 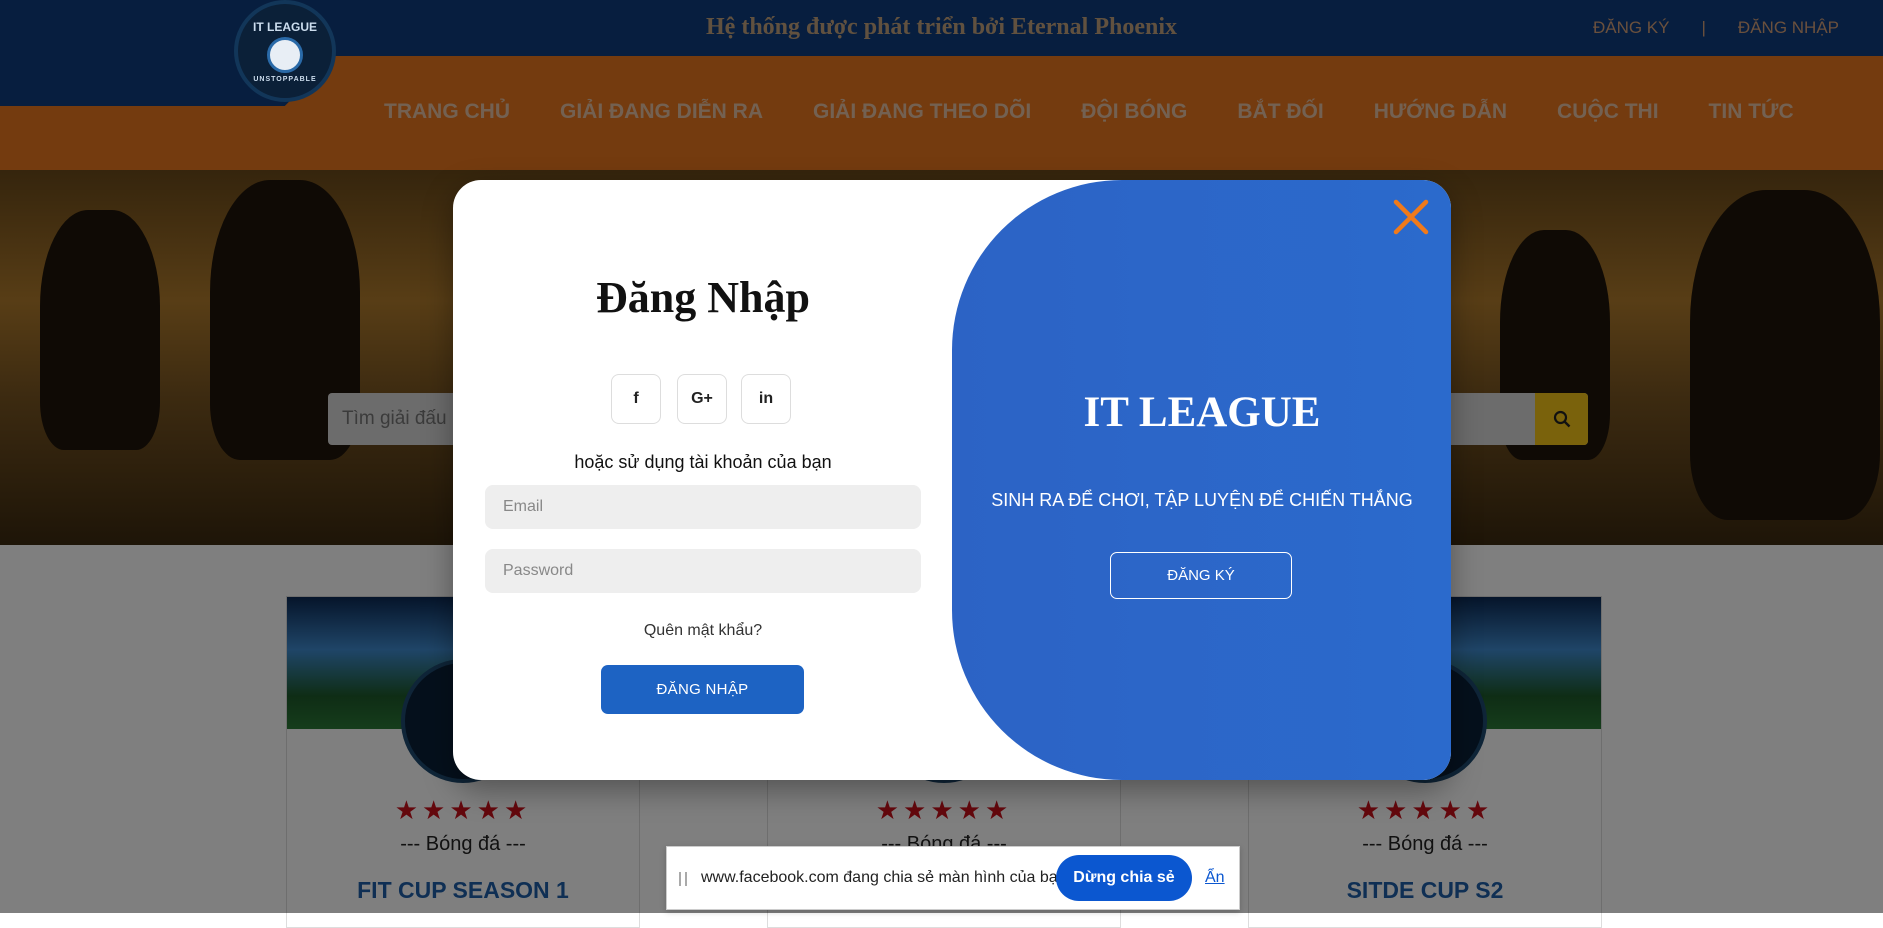 What do you see at coordinates (1201, 575) in the screenshot?
I see `register-button: ĐĂNG KÝ` at bounding box center [1201, 575].